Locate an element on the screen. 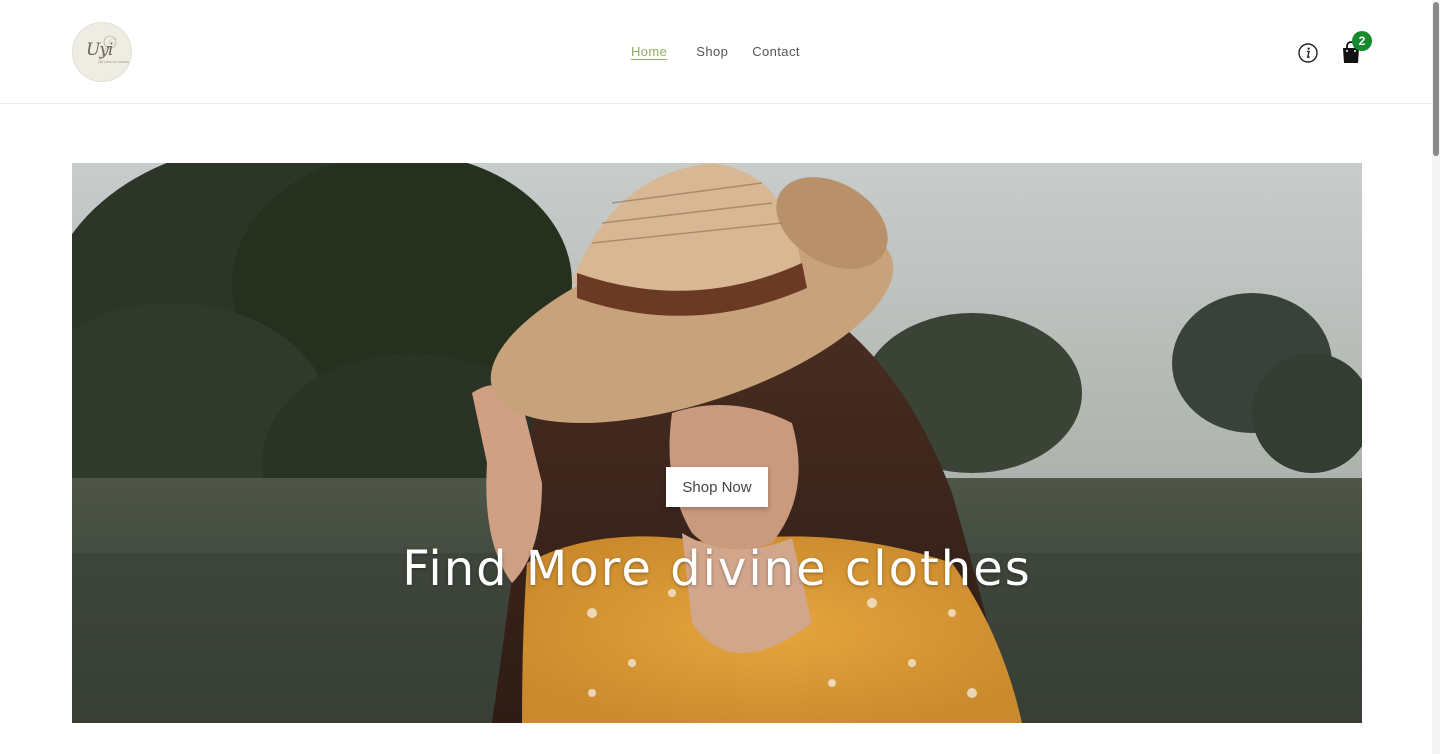 This screenshot has height=754, width=1440. site-header: Uyi DIVINE CLOTHES Home Shop Contact 2 is located at coordinates (716, 52).